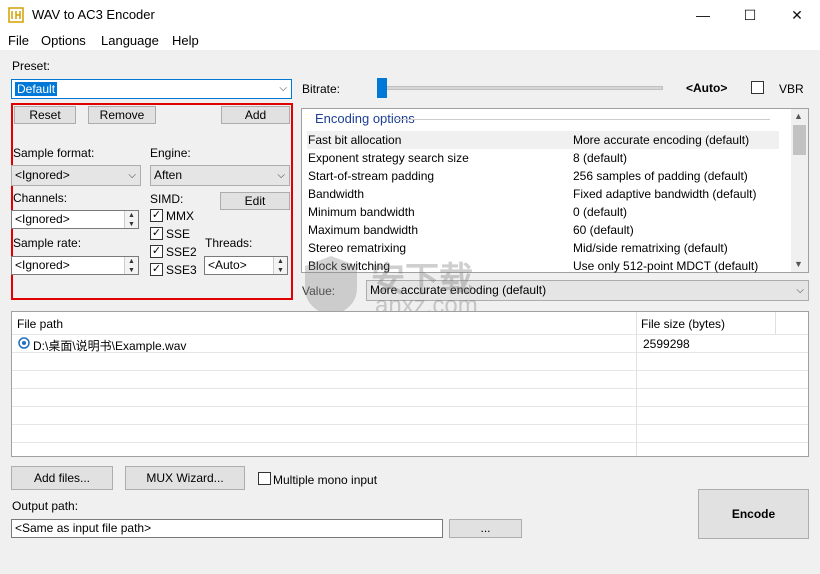 The width and height of the screenshot is (820, 574). Describe the element at coordinates (131, 219) in the screenshot. I see `channels-spinner: ▲ ▼` at that location.